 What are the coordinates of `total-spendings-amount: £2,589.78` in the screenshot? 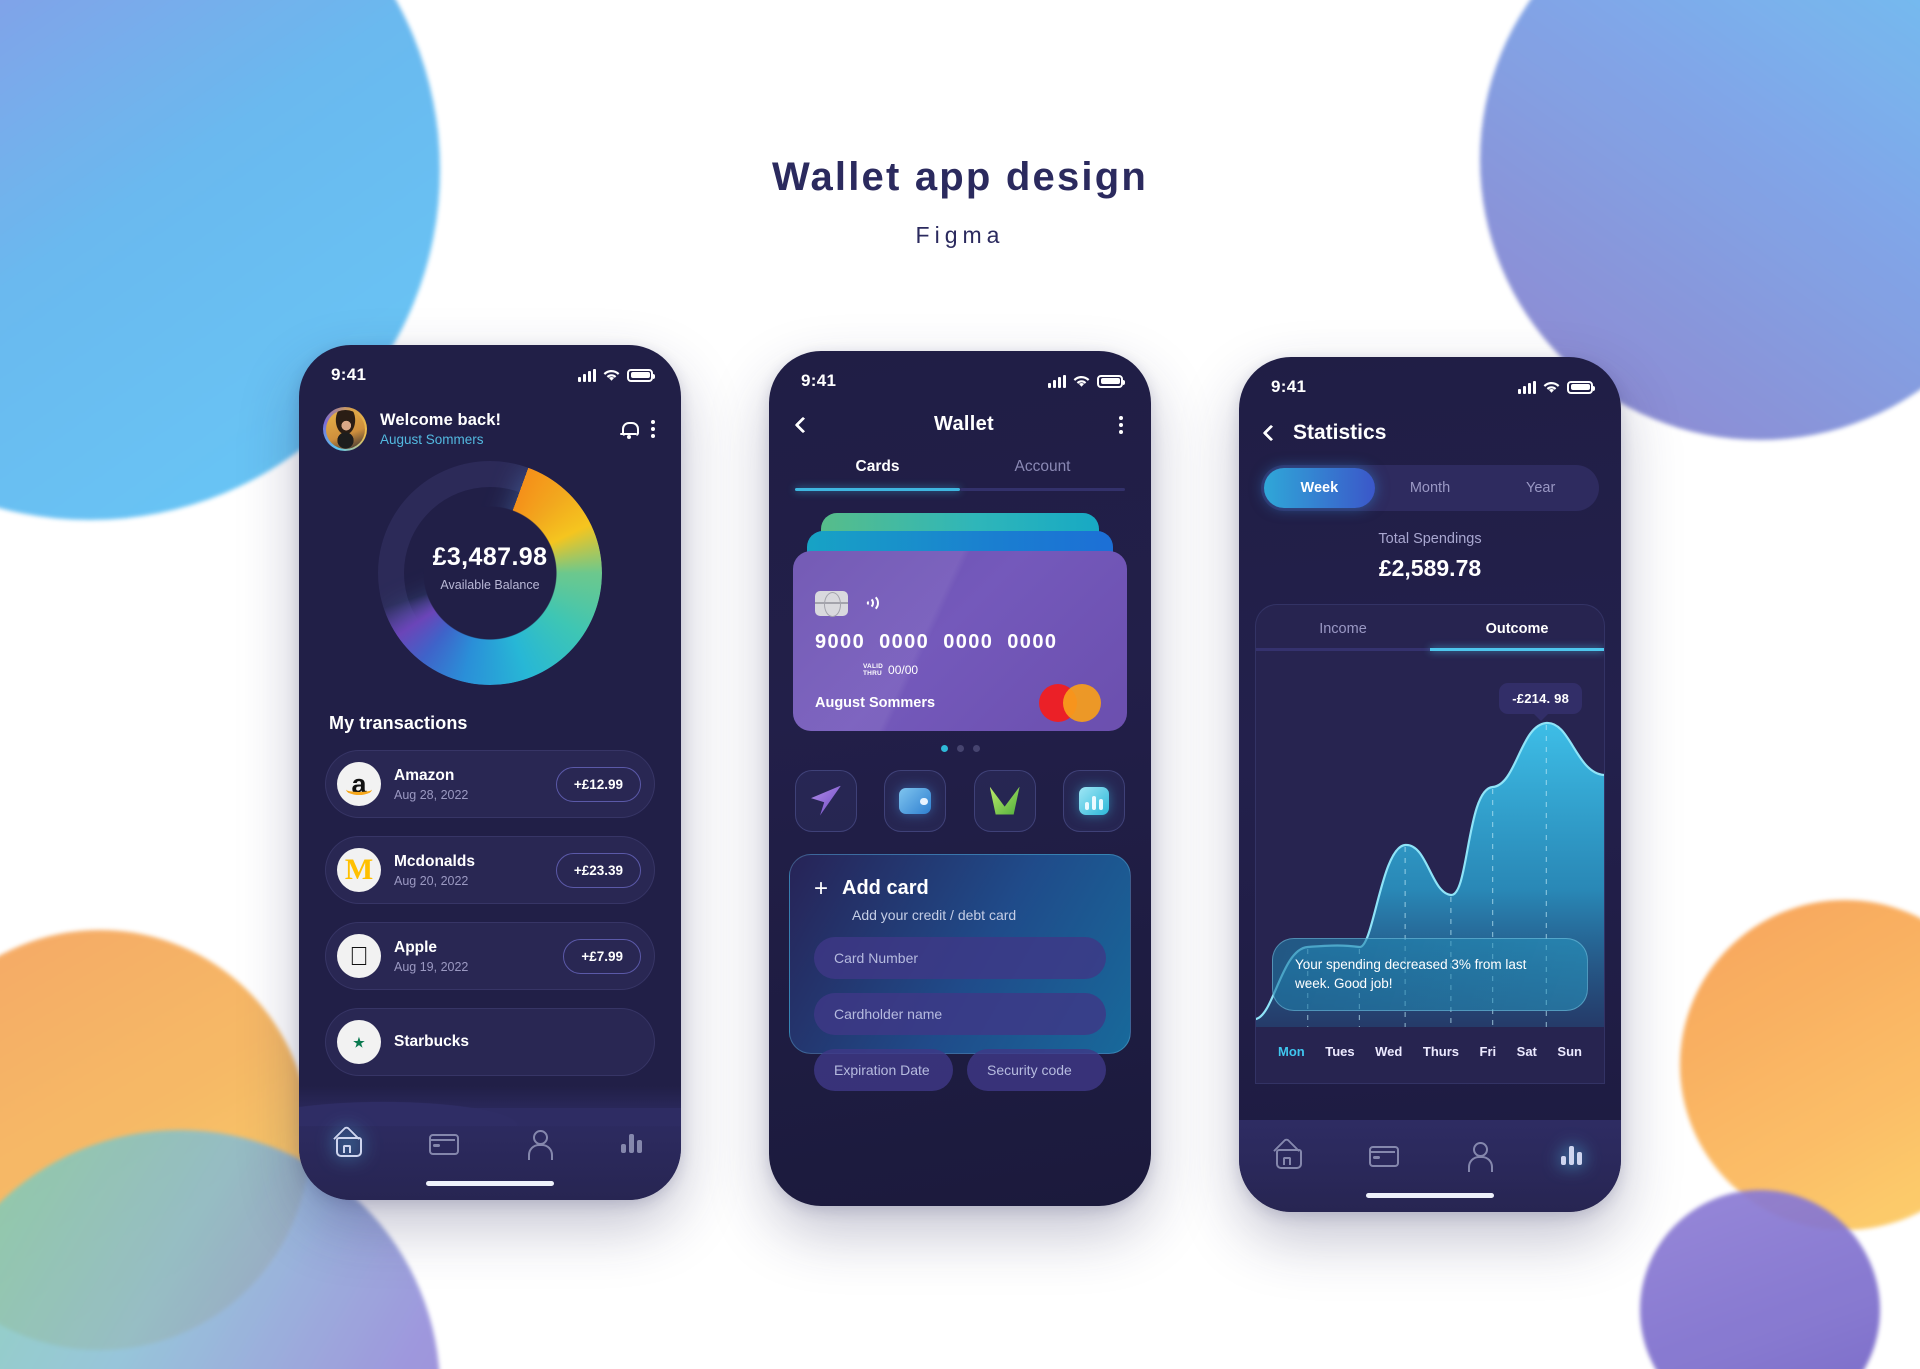 It's located at (1430, 568).